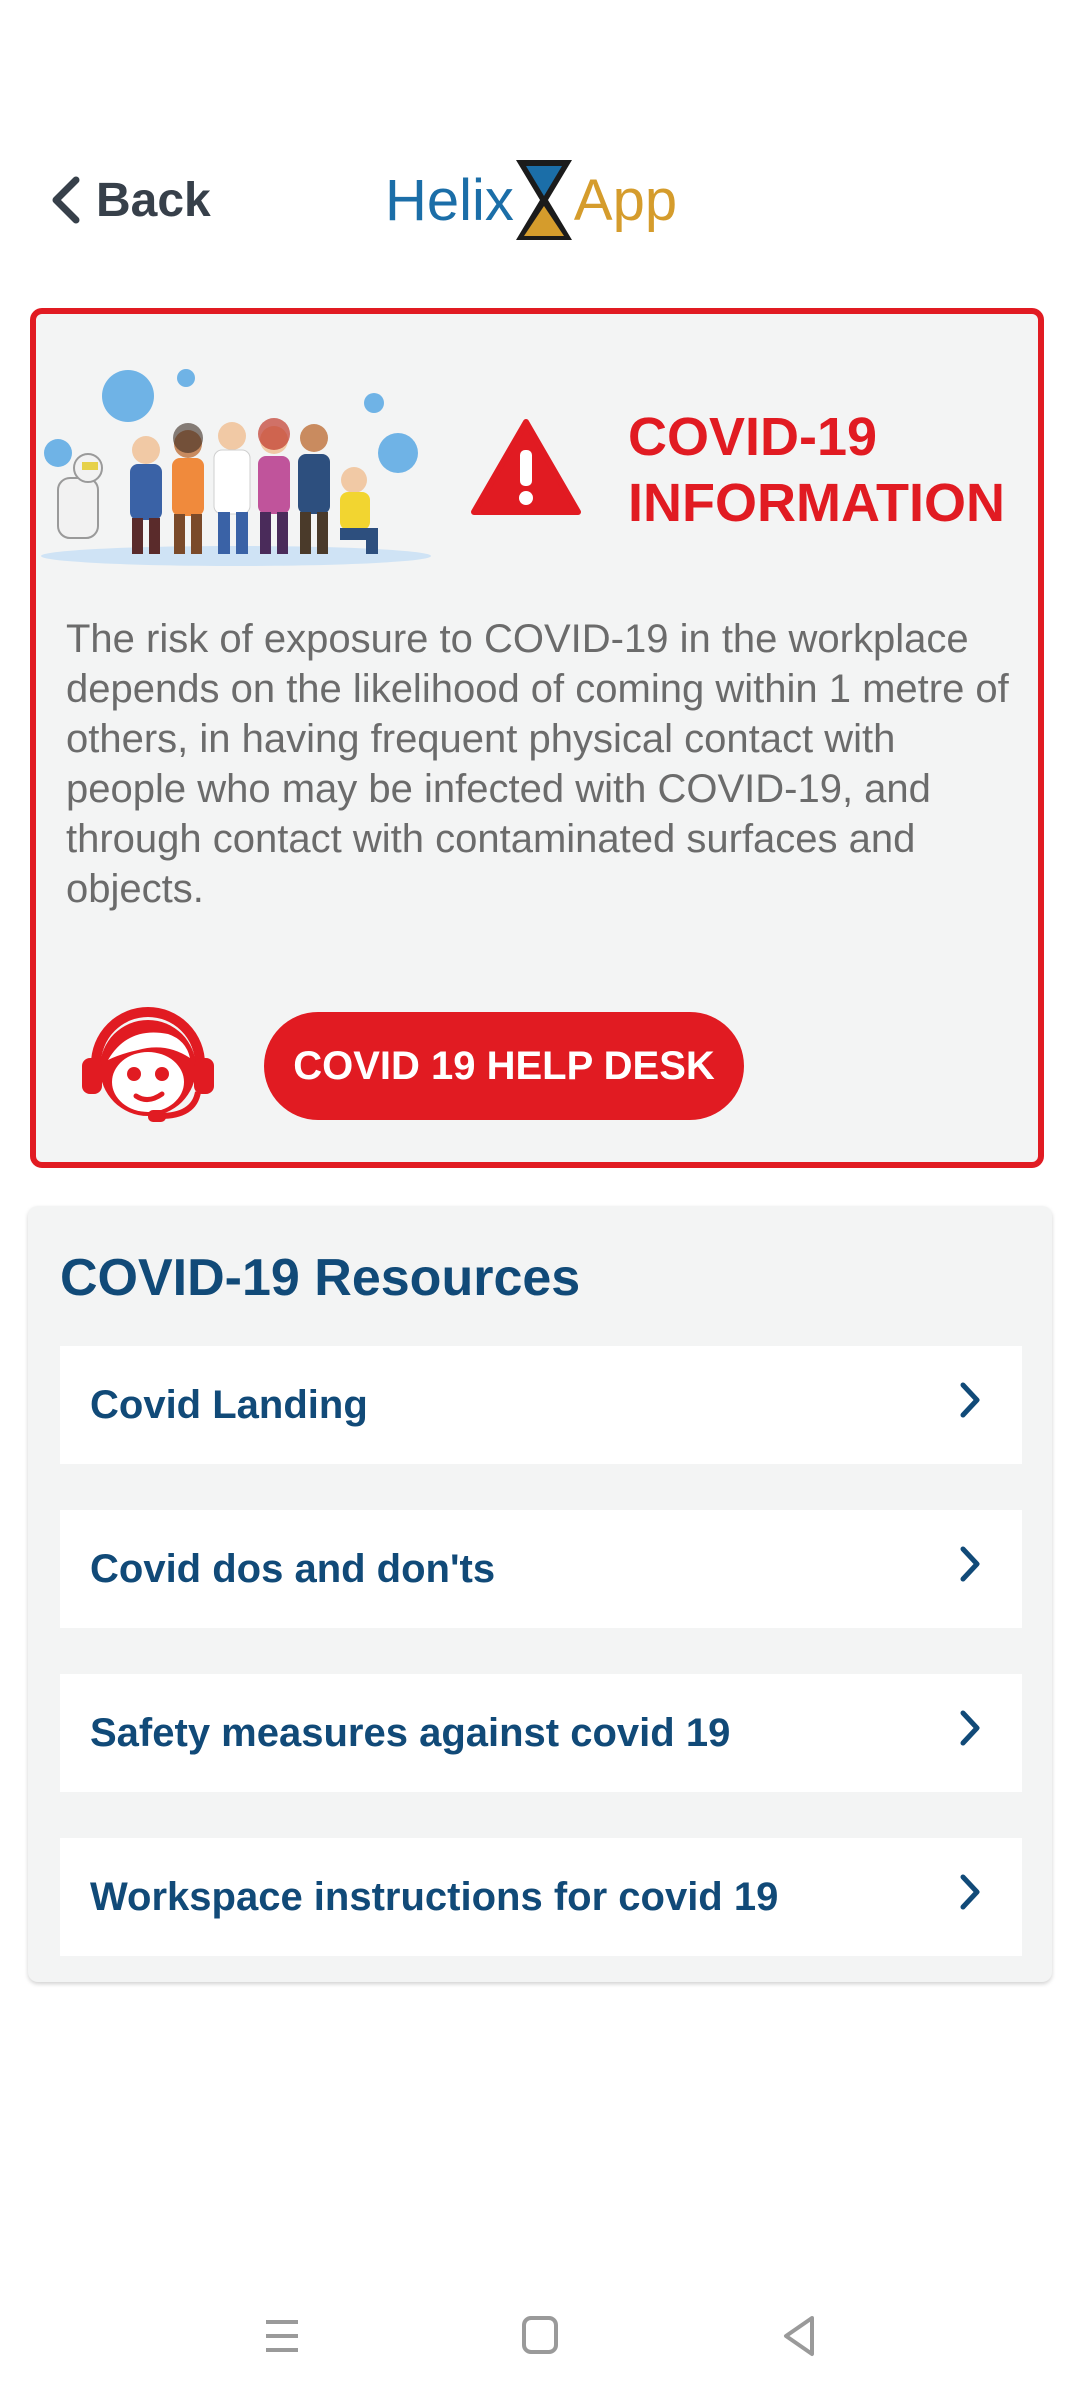 The image size is (1080, 2400). What do you see at coordinates (236, 467) in the screenshot?
I see `crowd-illustration` at bounding box center [236, 467].